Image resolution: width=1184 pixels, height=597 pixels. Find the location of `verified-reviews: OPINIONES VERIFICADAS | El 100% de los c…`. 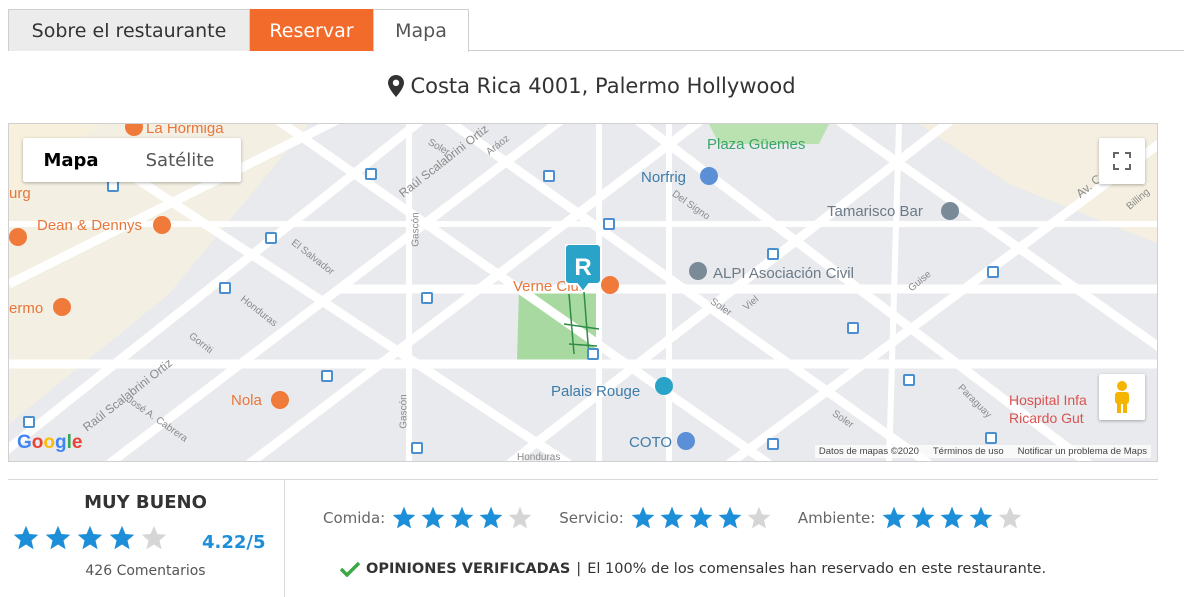

verified-reviews: OPINIONES VERIFICADAS | El 100% de los c… is located at coordinates (693, 569).